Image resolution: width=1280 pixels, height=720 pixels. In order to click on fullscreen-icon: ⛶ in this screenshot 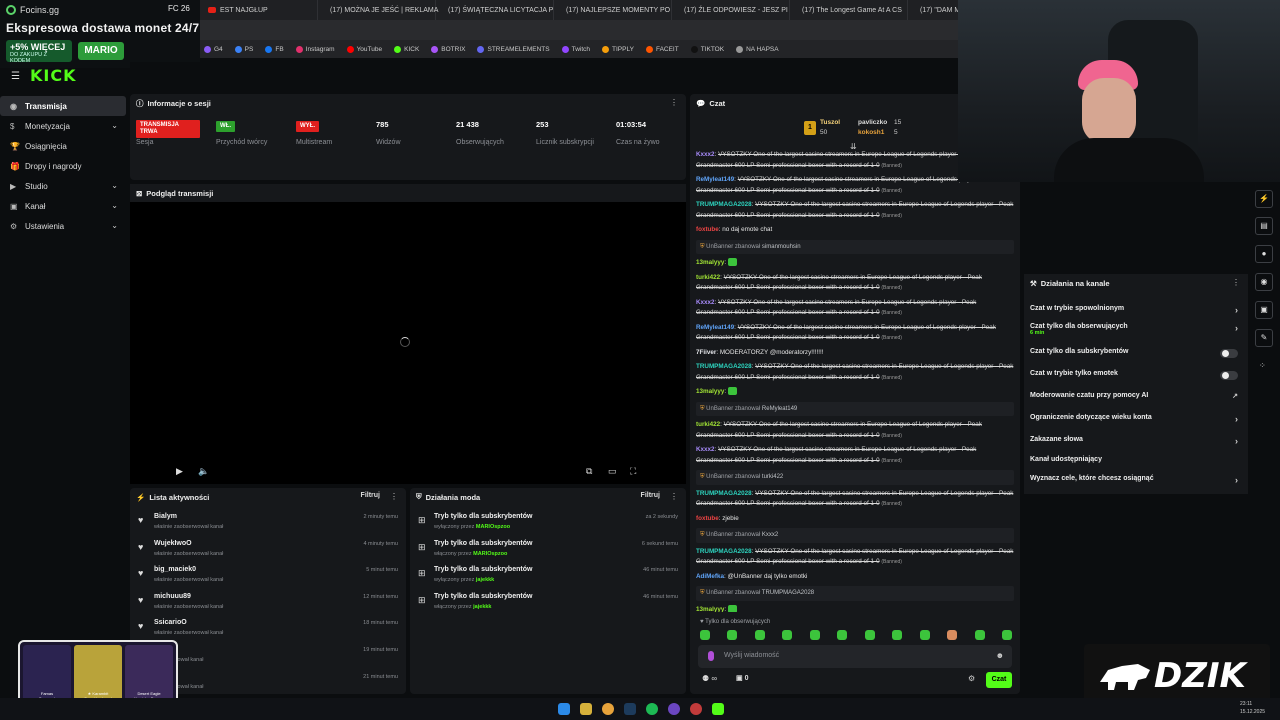, I will do `click(633, 471)`.